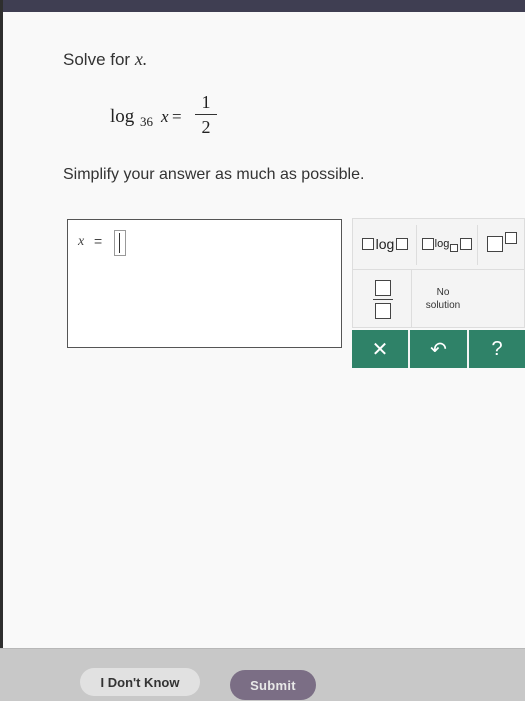 Image resolution: width=525 pixels, height=701 pixels. I want to click on numerator-box-icon, so click(383, 287).